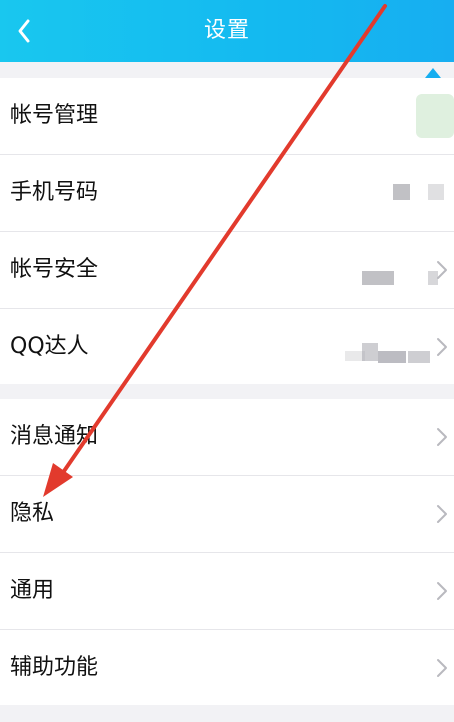  I want to click on title-bar: 设置, so click(227, 31).